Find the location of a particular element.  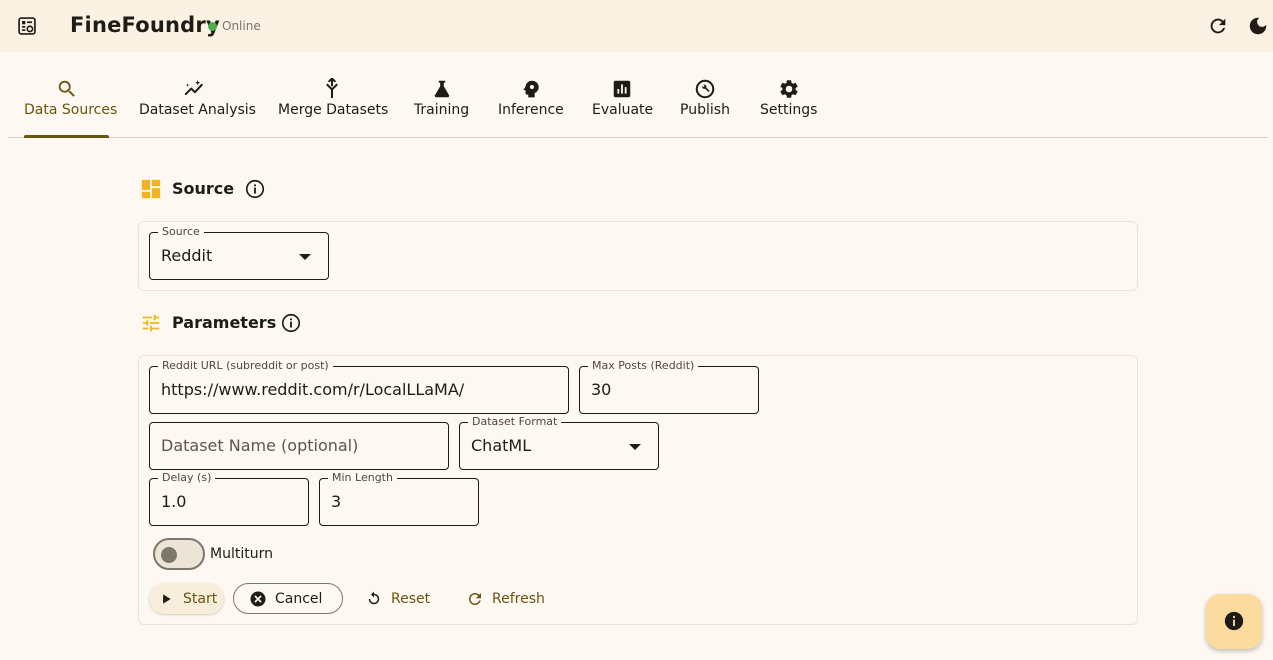

min-length-value: 3 is located at coordinates (336, 501).